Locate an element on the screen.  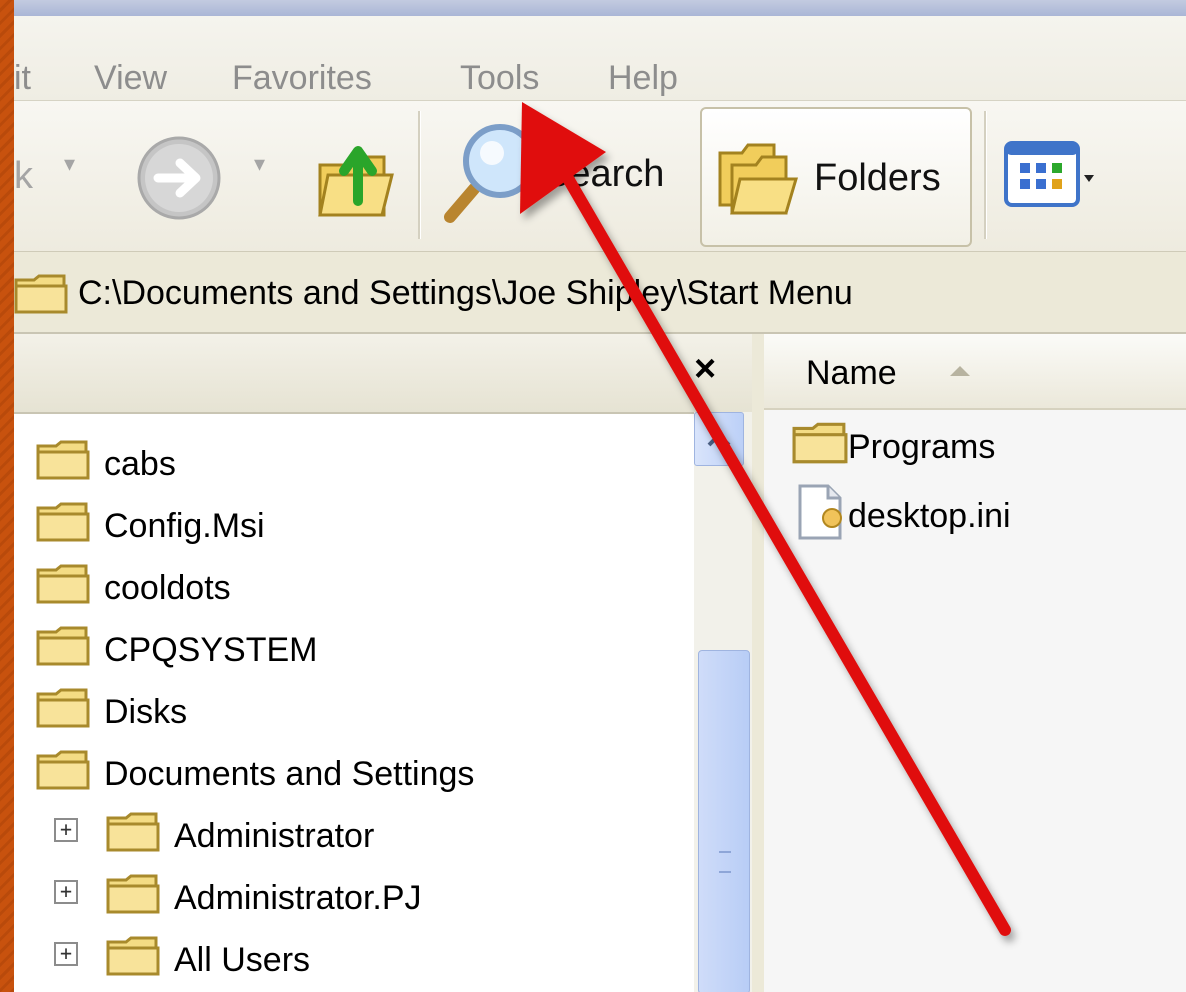
settings-file-icon is located at coordinates (820, 512).